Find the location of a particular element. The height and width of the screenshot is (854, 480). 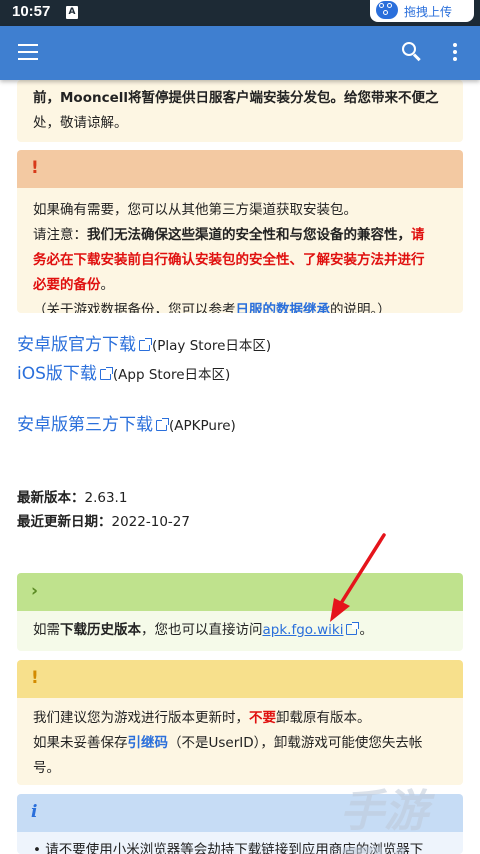

warning-line-4: 必要的备份。 is located at coordinates (73, 285).